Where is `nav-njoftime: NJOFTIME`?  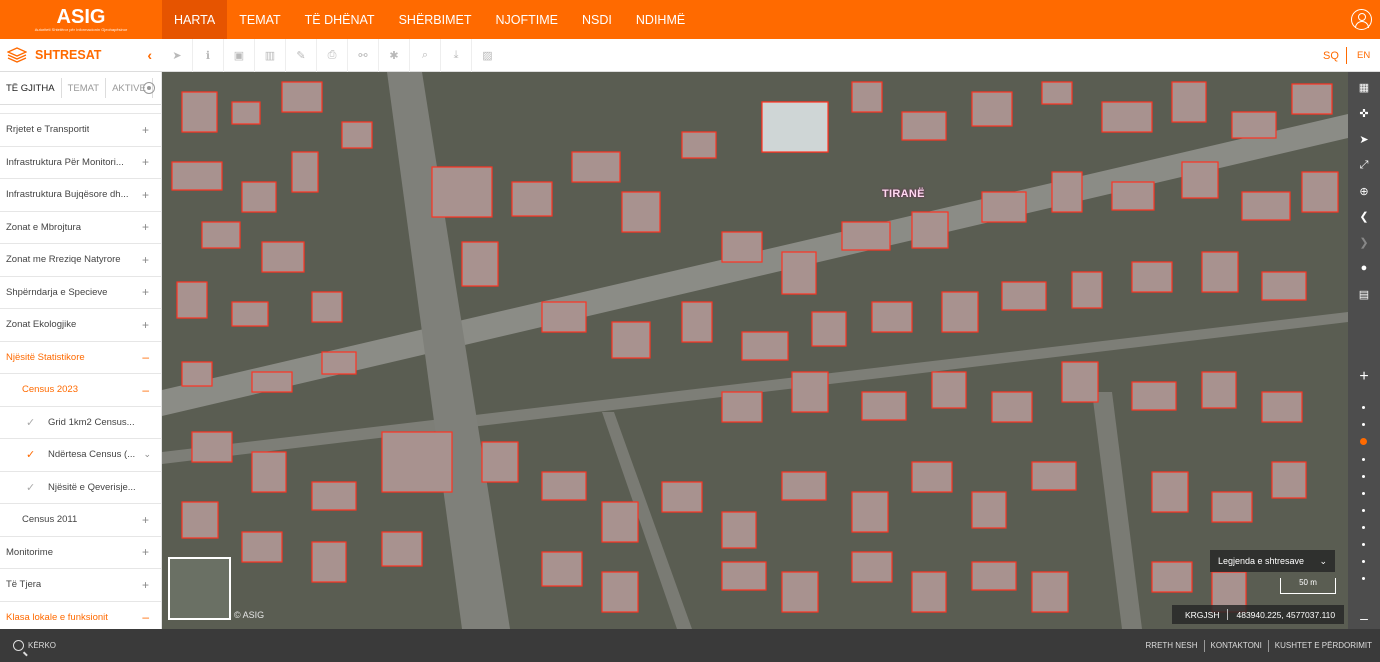 nav-njoftime: NJOFTIME is located at coordinates (527, 19).